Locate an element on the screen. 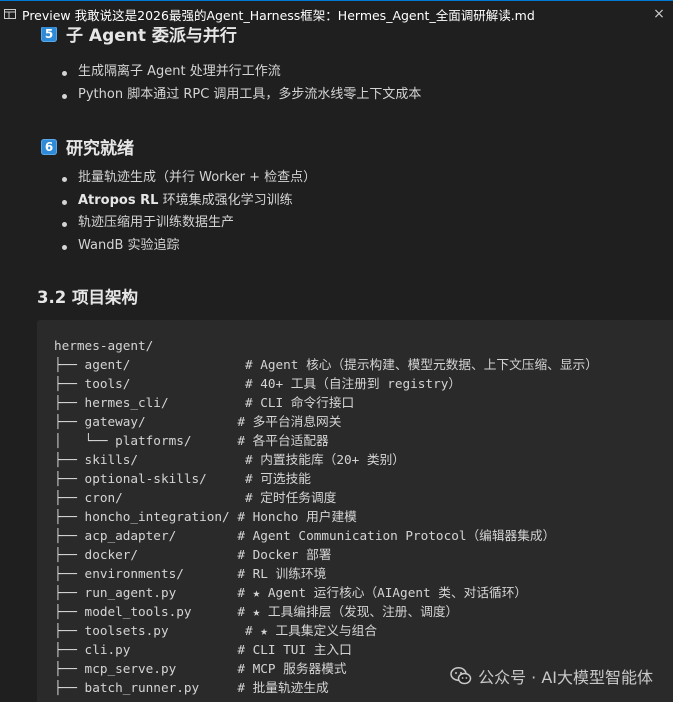 The width and height of the screenshot is (673, 702). close-icon: × is located at coordinates (659, 14).